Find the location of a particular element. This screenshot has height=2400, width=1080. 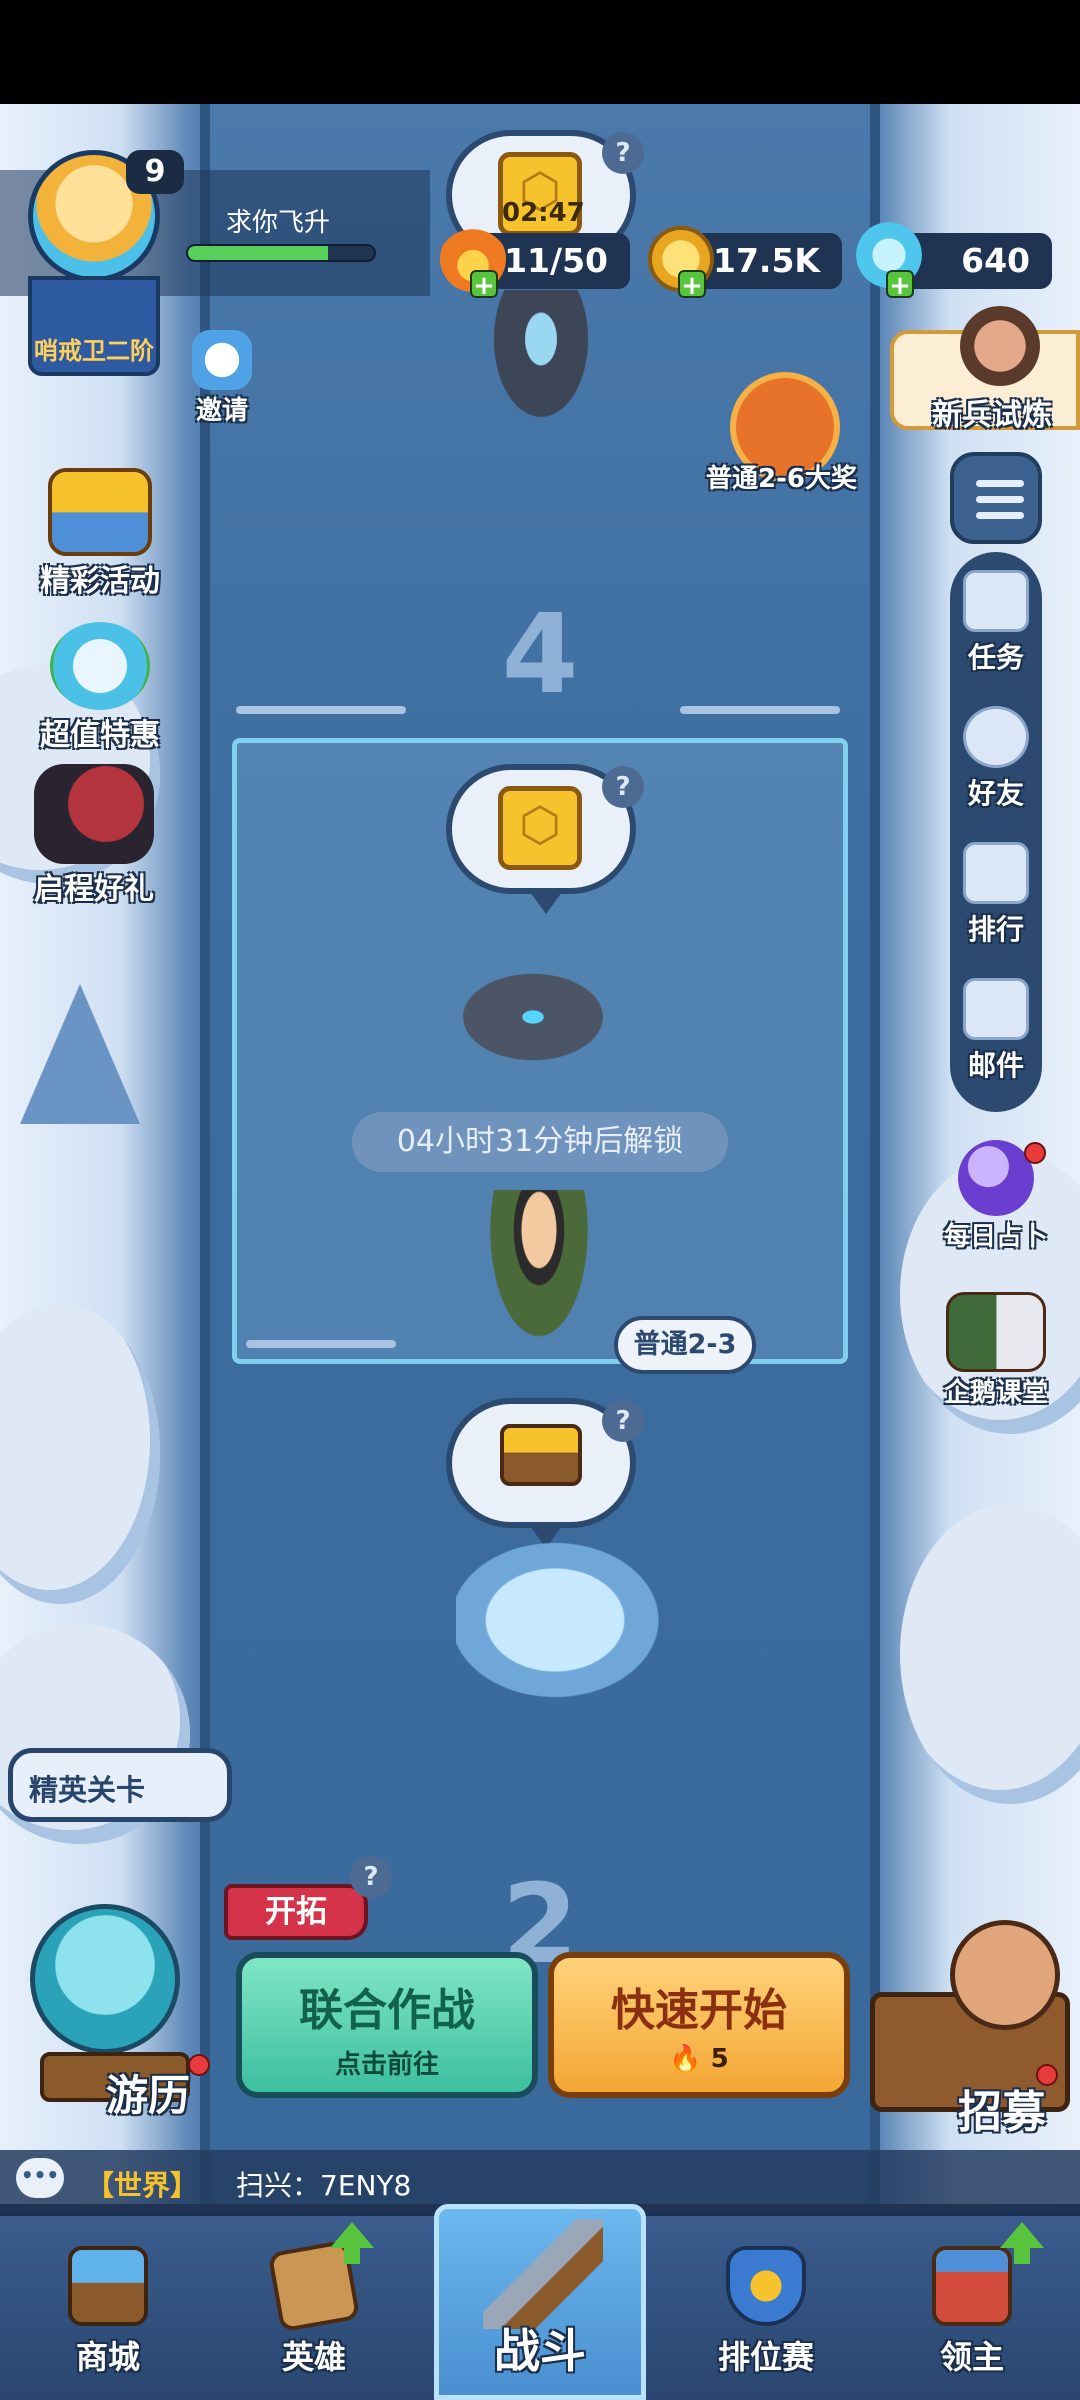

friends-label: 好友 is located at coordinates (995, 793).